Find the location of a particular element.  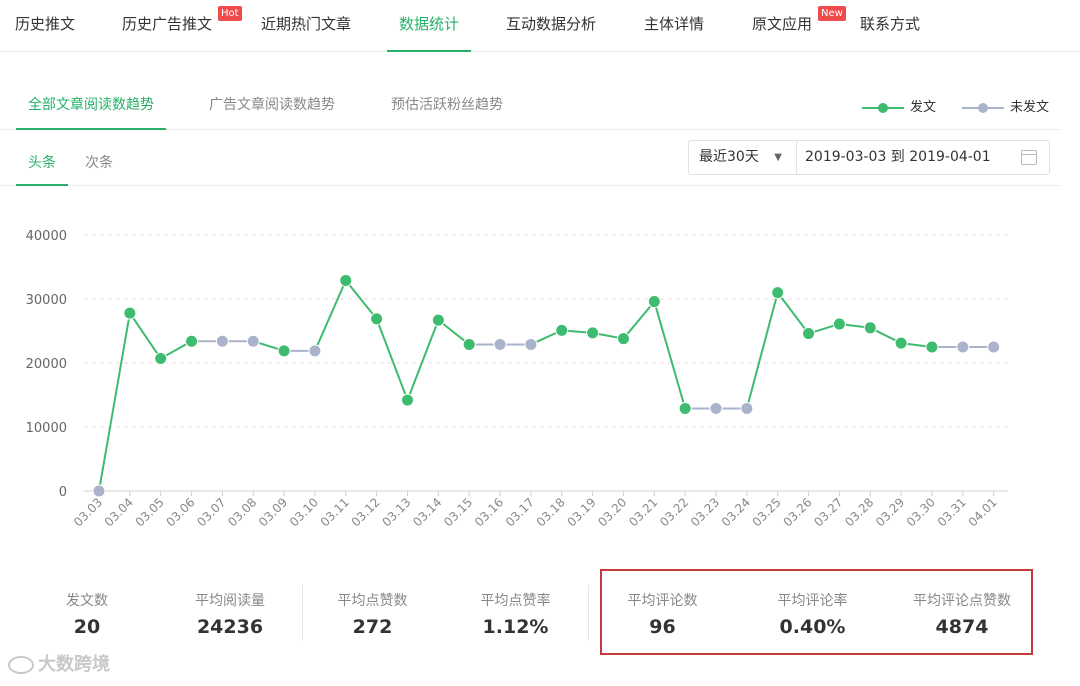

tab-data-statistics: 数据统计 is located at coordinates (429, 26).